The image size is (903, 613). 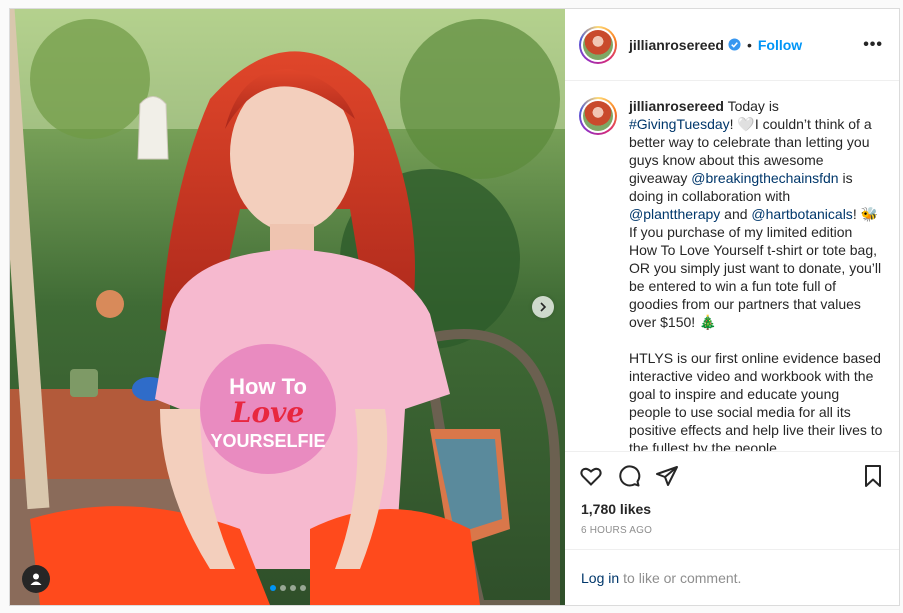 I want to click on caption-text-segment: Today is, so click(x=751, y=106).